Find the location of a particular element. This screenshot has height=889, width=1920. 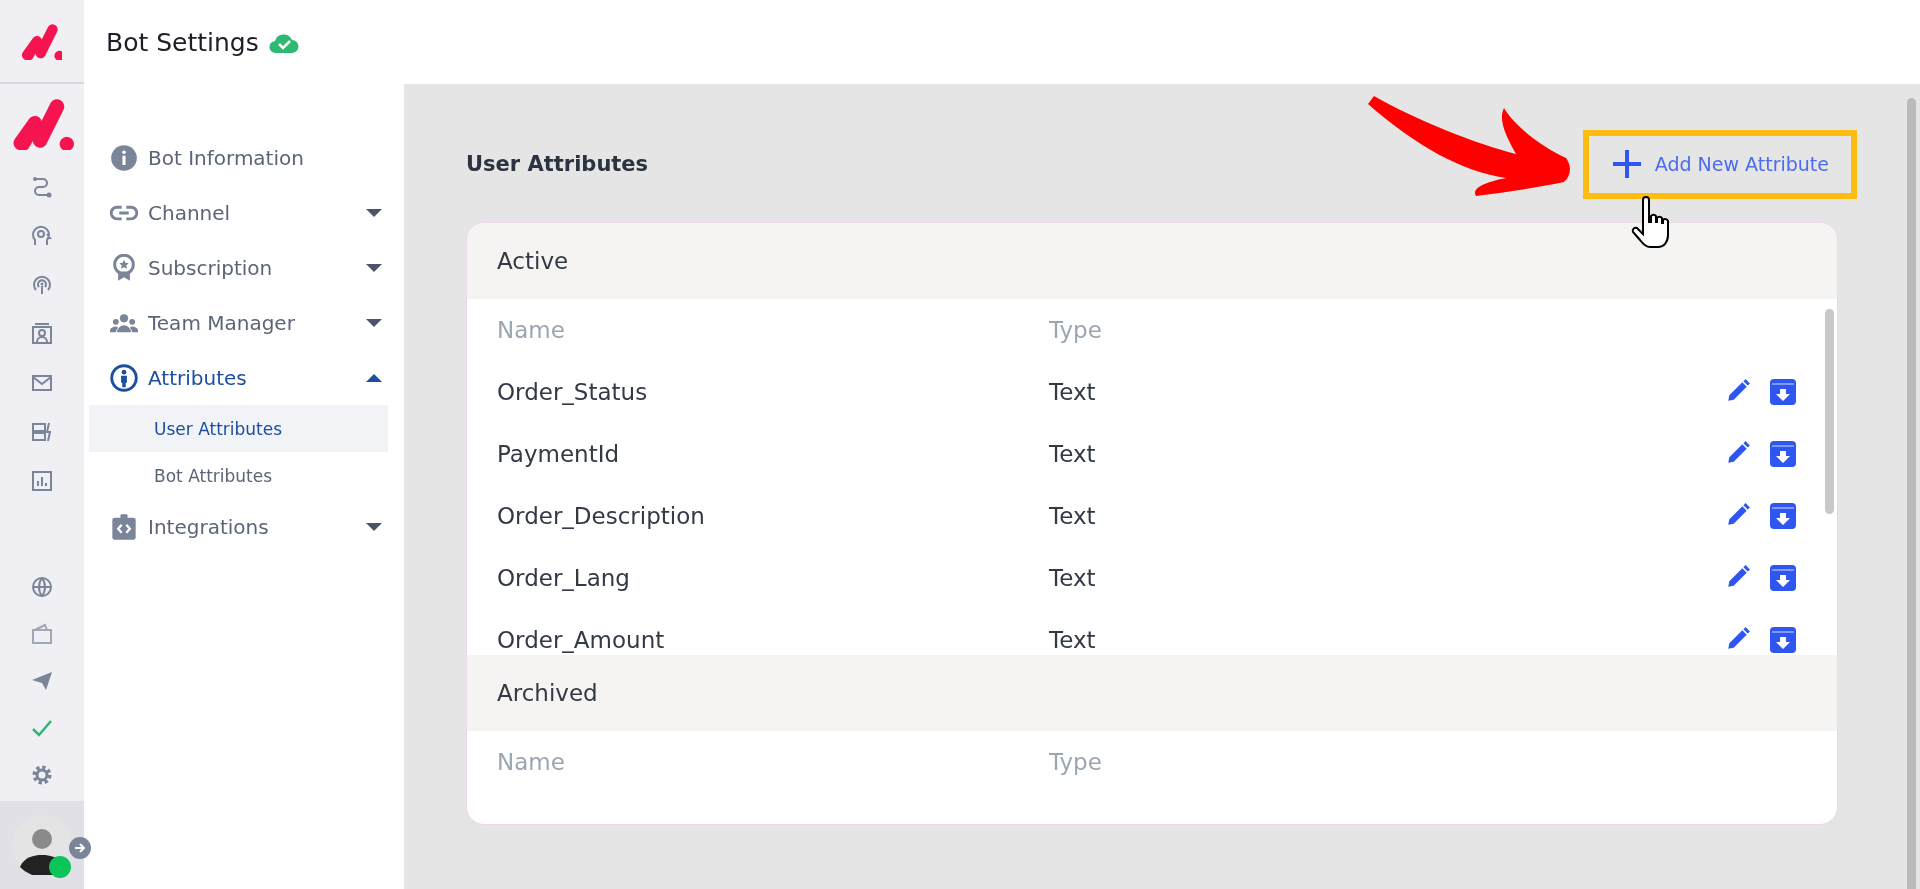

server-bolt-icon is located at coordinates (42, 432).